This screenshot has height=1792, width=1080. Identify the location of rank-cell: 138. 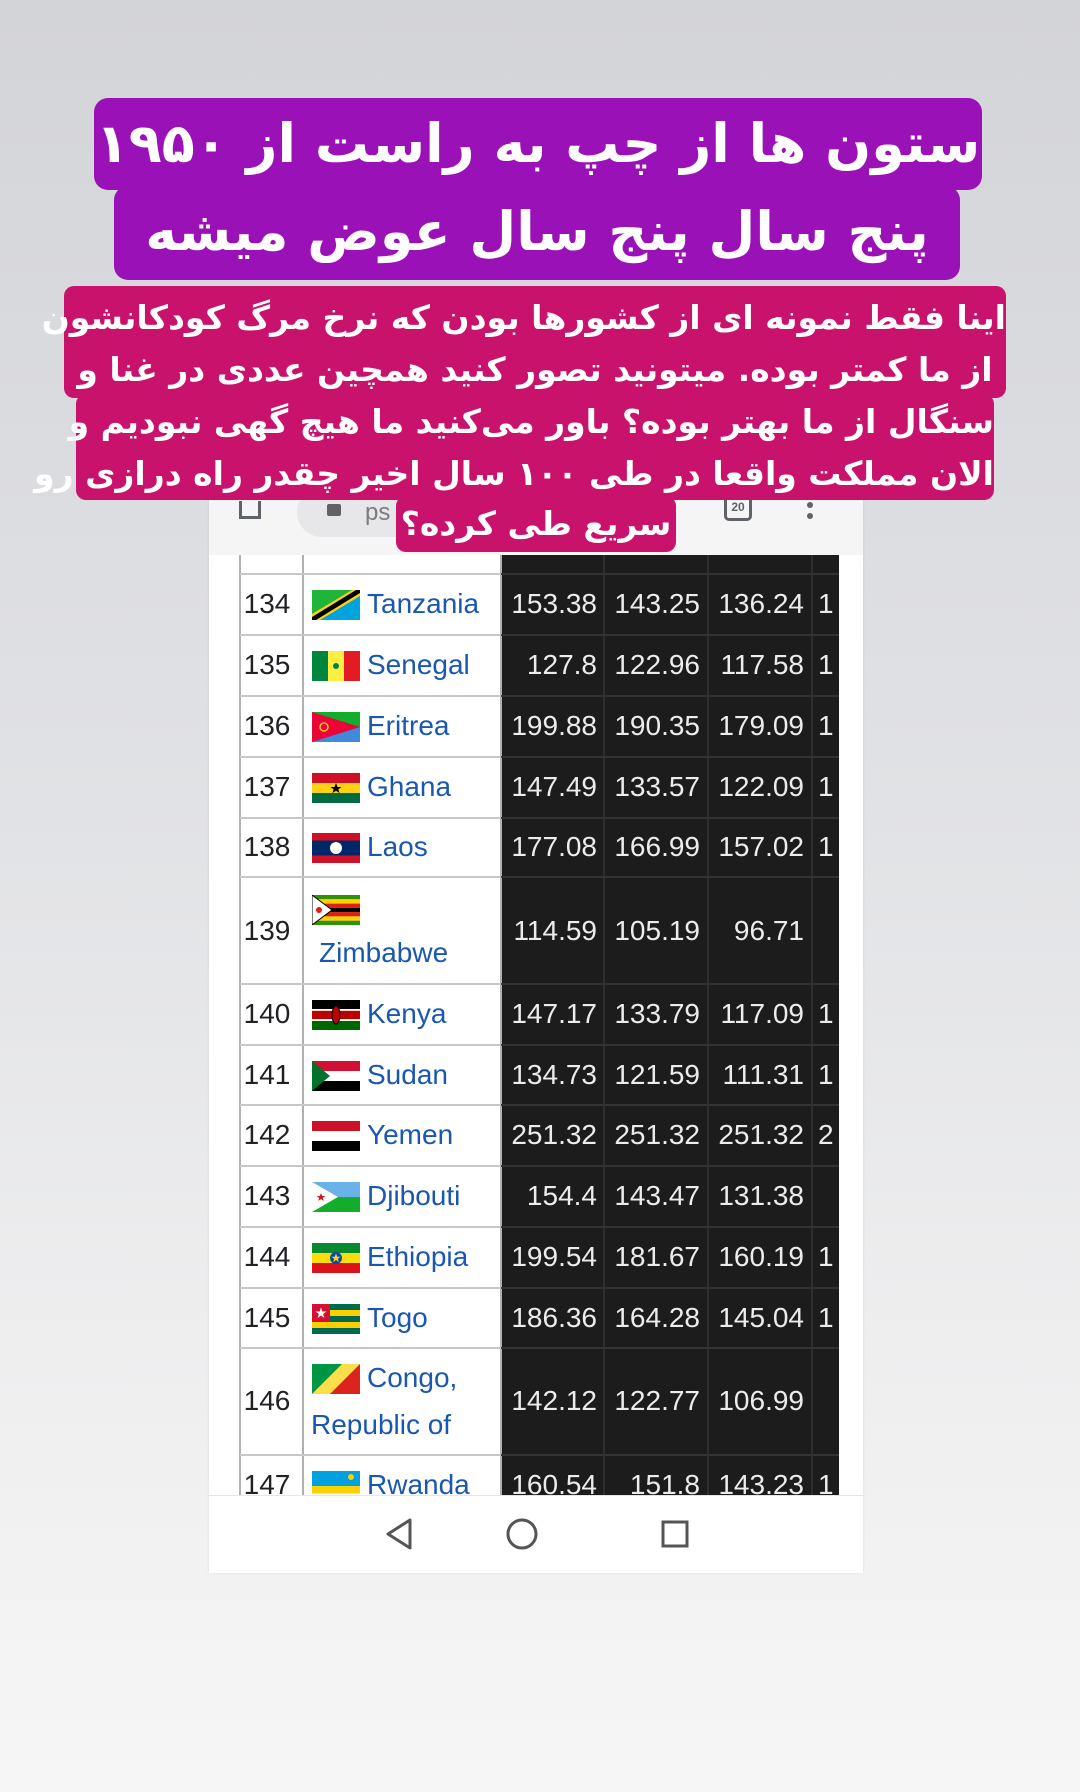
(267, 846).